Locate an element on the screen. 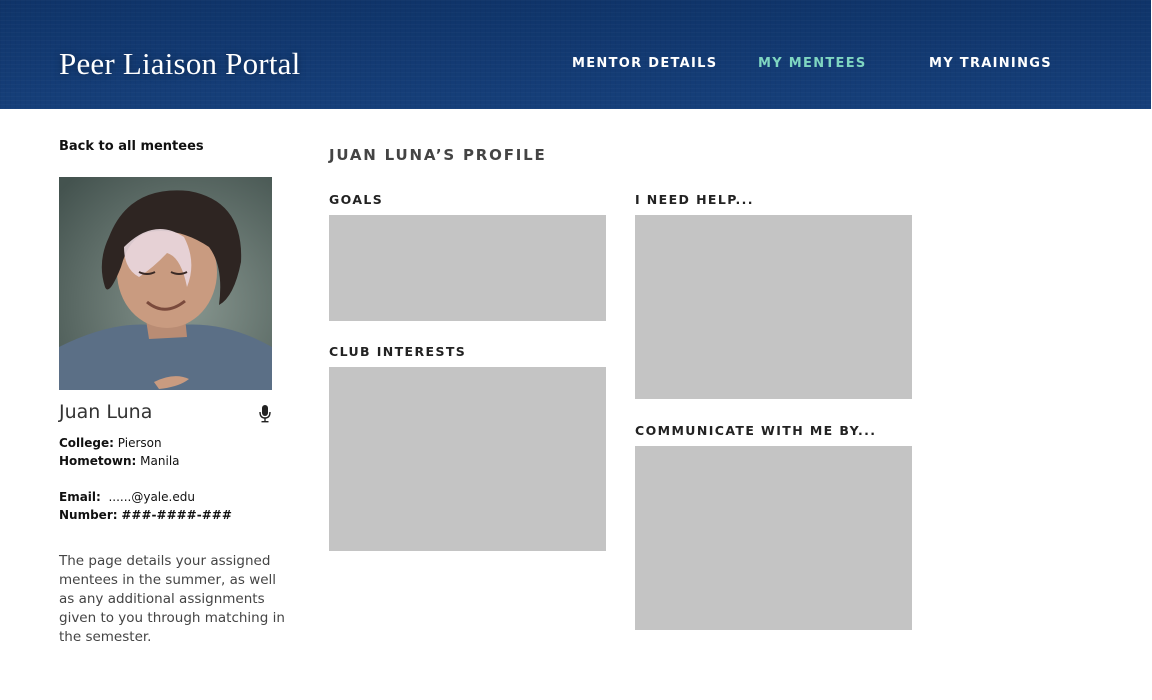  email-label: Email: is located at coordinates (80, 497).